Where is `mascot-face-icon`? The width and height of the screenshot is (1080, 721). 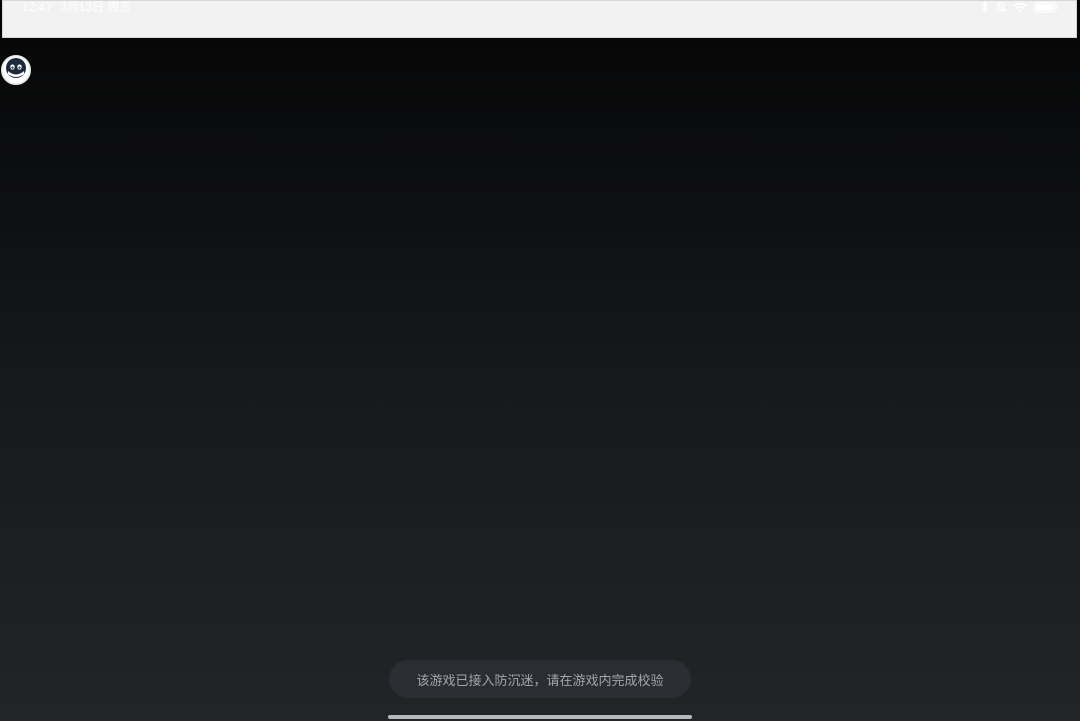 mascot-face-icon is located at coordinates (16, 70).